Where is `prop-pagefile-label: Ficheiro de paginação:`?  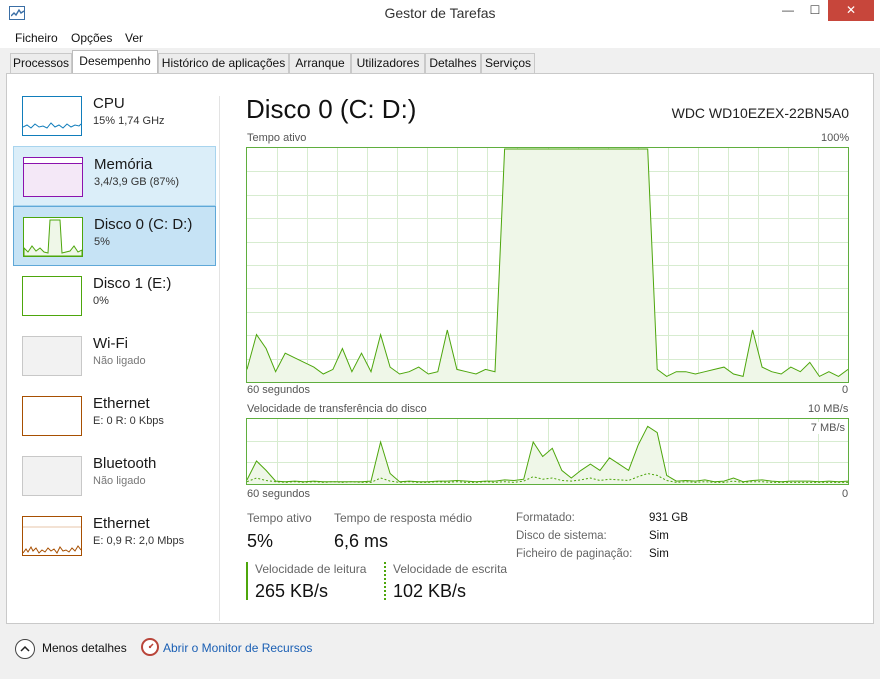
prop-pagefile-label: Ficheiro de paginação: is located at coordinates (574, 554).